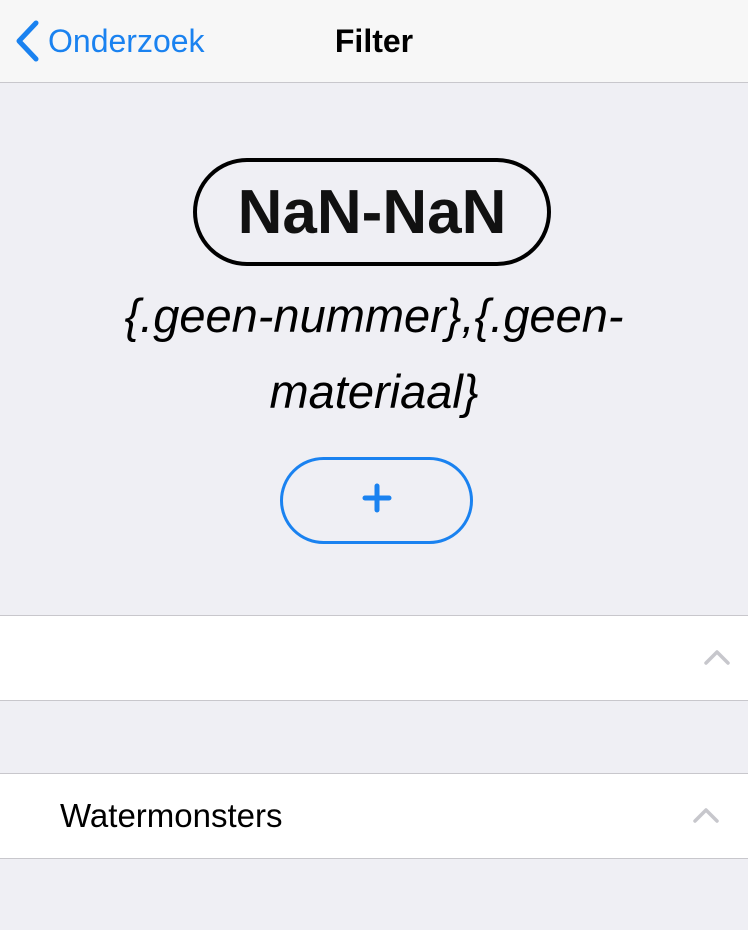  Describe the element at coordinates (171, 815) in the screenshot. I see `section-label-watermonsters: Watermonsters` at that location.